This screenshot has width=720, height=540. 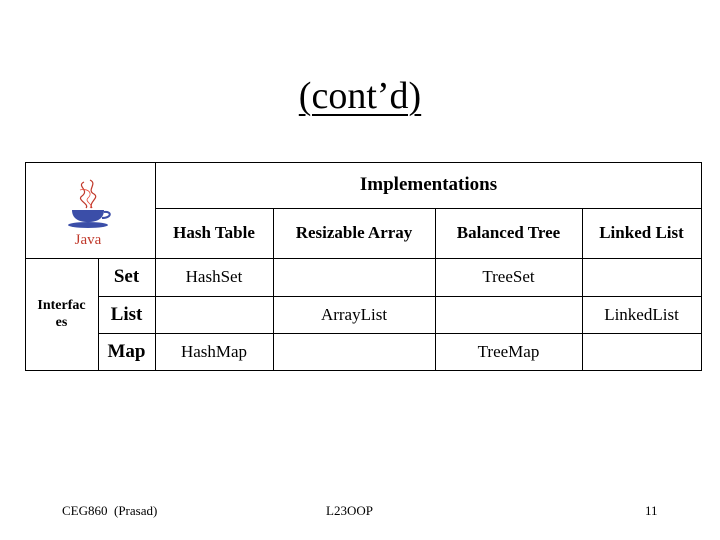 I want to click on table-cell: HashMap, so click(x=214, y=351).